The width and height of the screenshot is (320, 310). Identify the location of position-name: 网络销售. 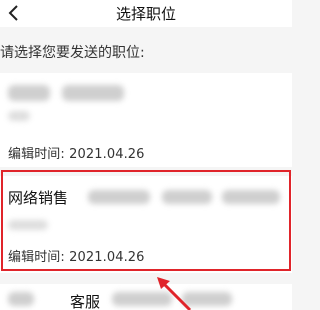
(38, 198).